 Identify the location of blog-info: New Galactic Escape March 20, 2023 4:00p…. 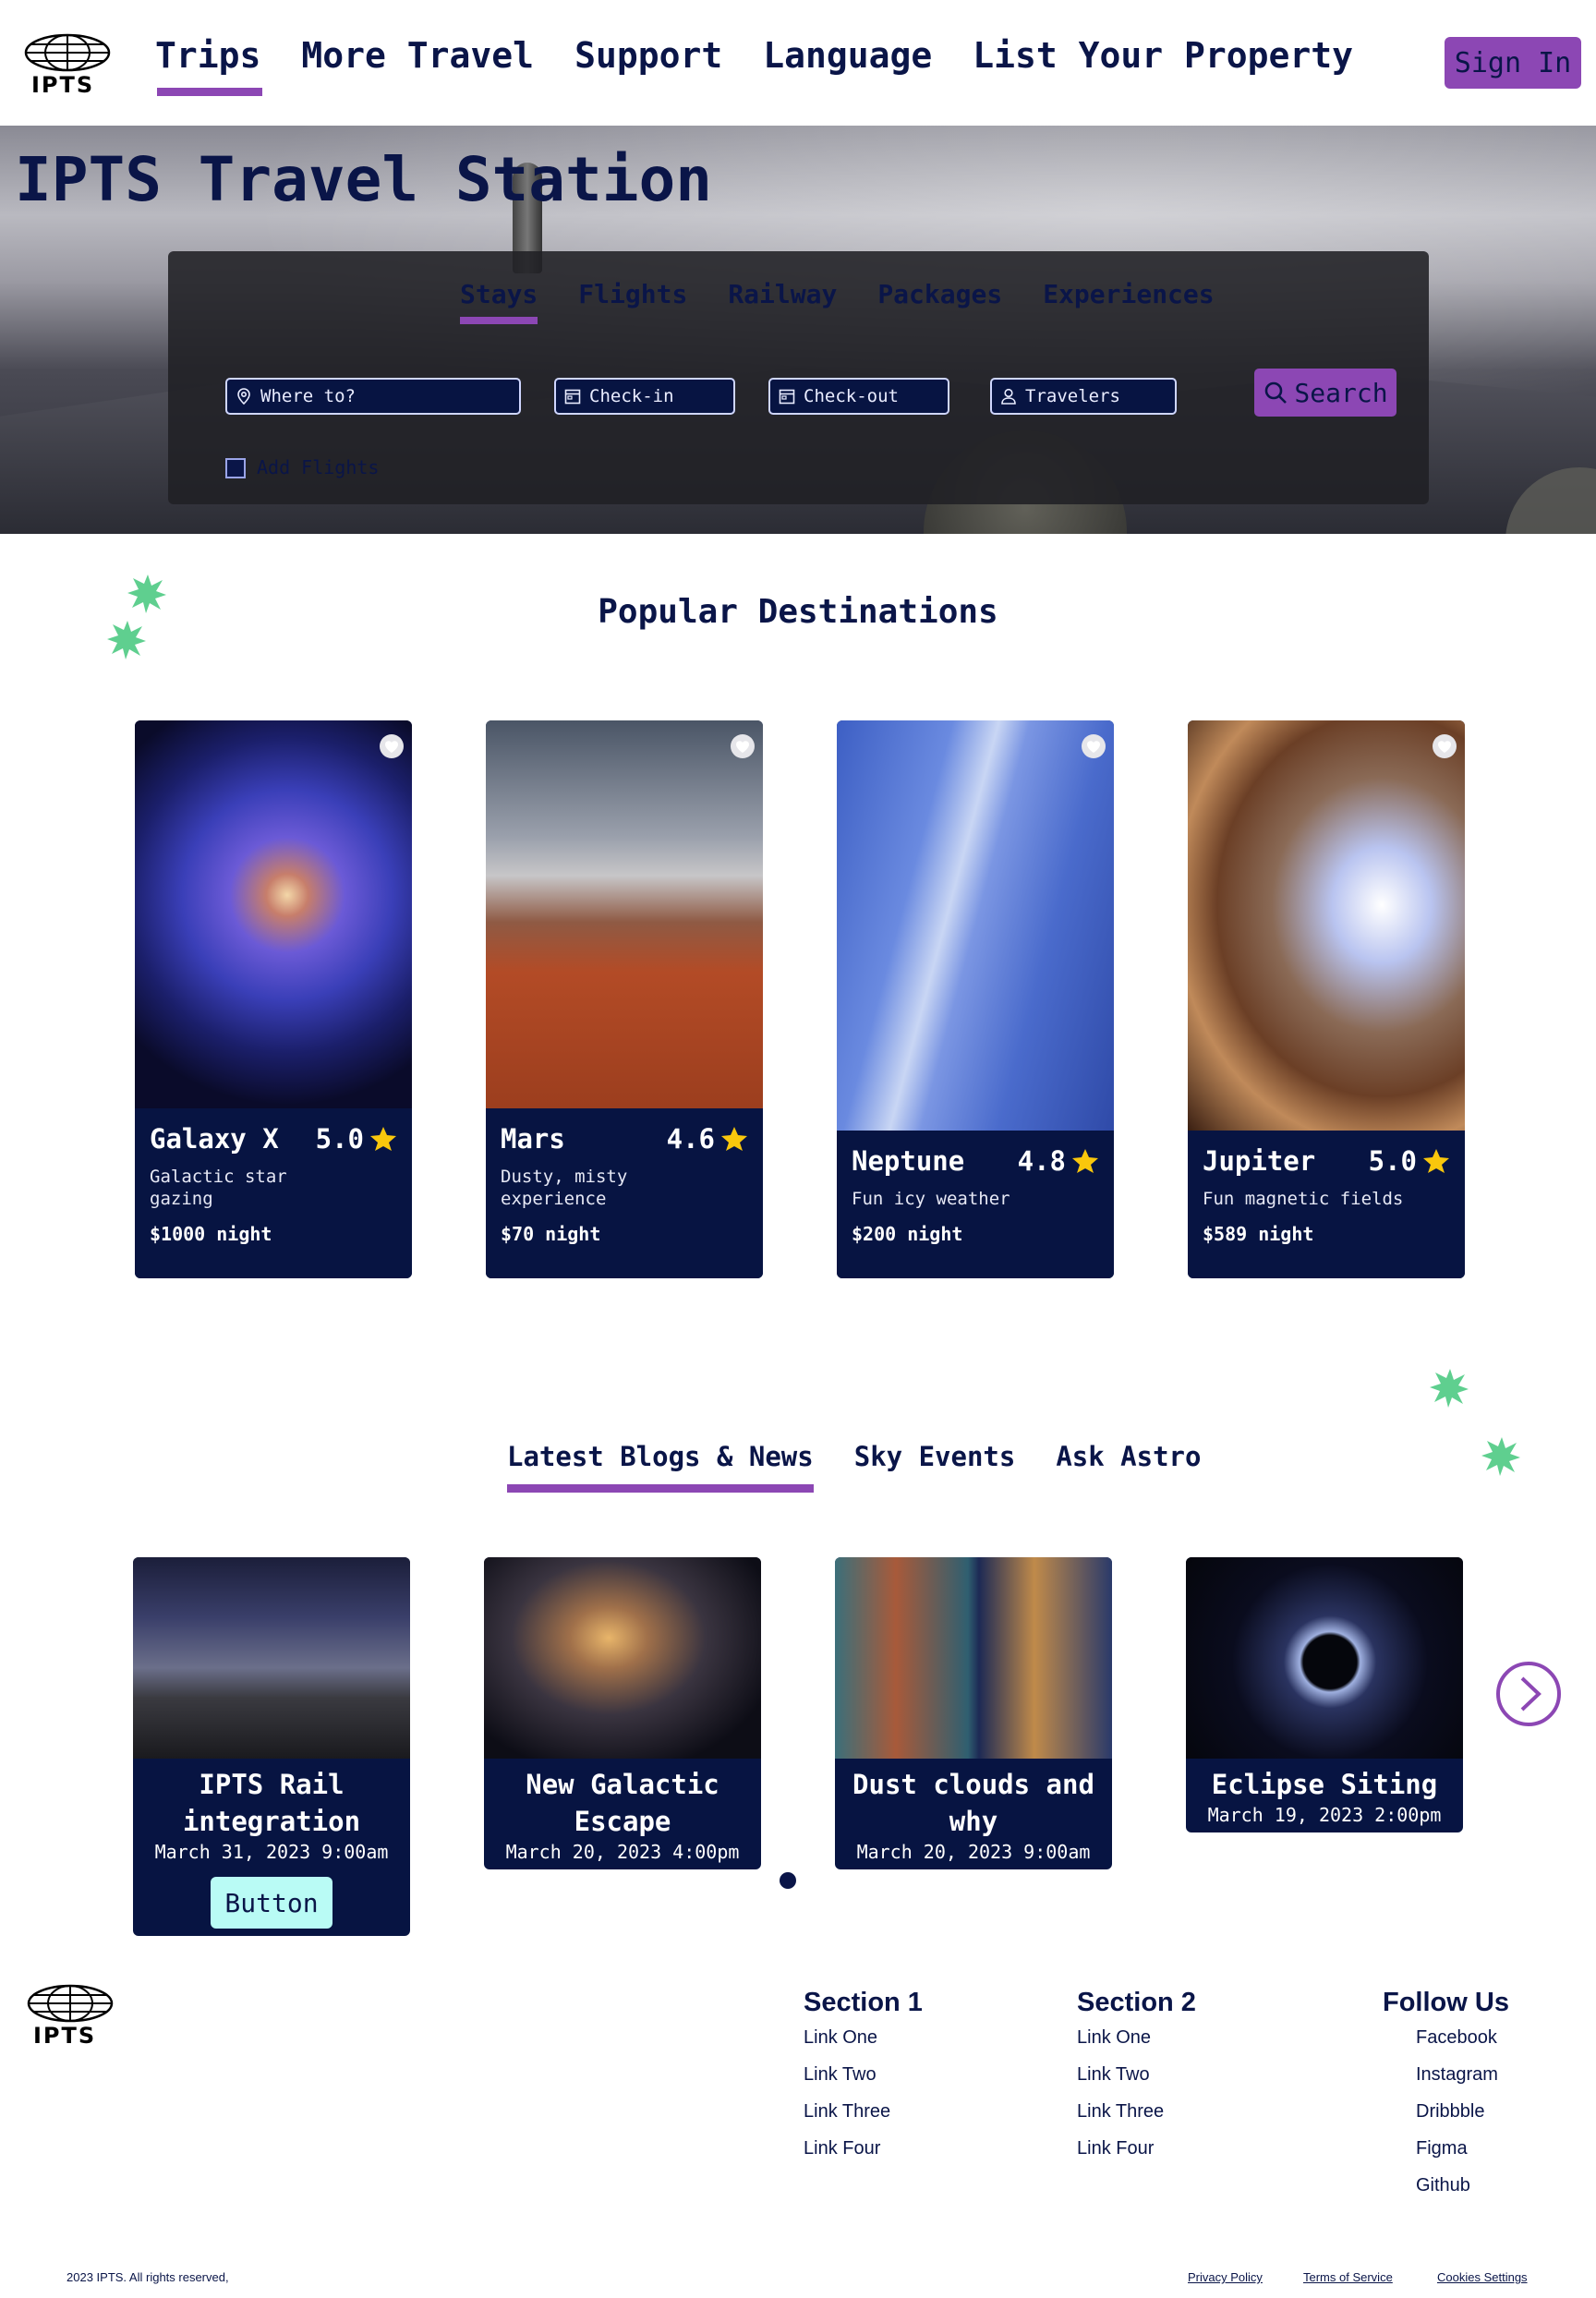
(622, 1814).